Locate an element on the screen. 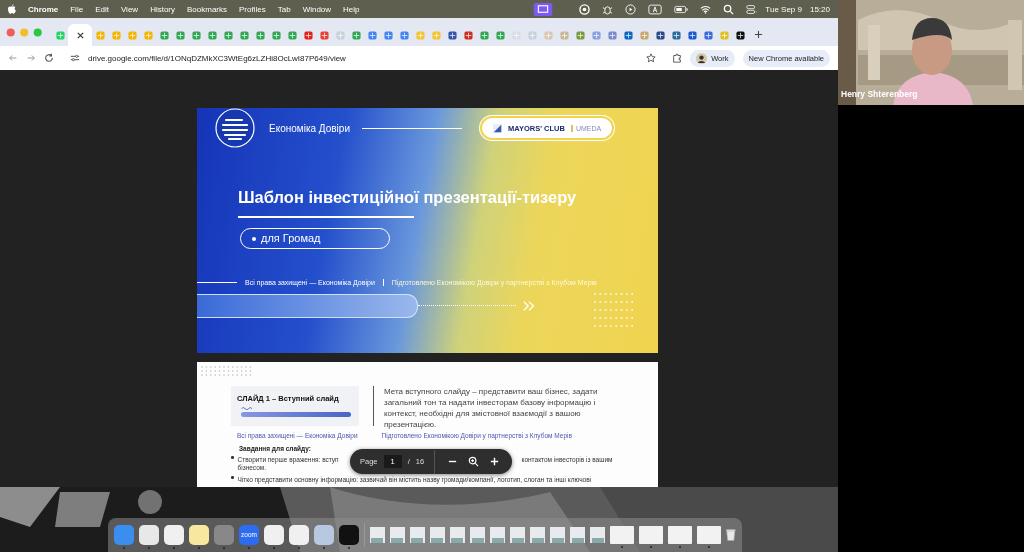 This screenshot has height=552, width=1024. close-icon is located at coordinates (80, 35).